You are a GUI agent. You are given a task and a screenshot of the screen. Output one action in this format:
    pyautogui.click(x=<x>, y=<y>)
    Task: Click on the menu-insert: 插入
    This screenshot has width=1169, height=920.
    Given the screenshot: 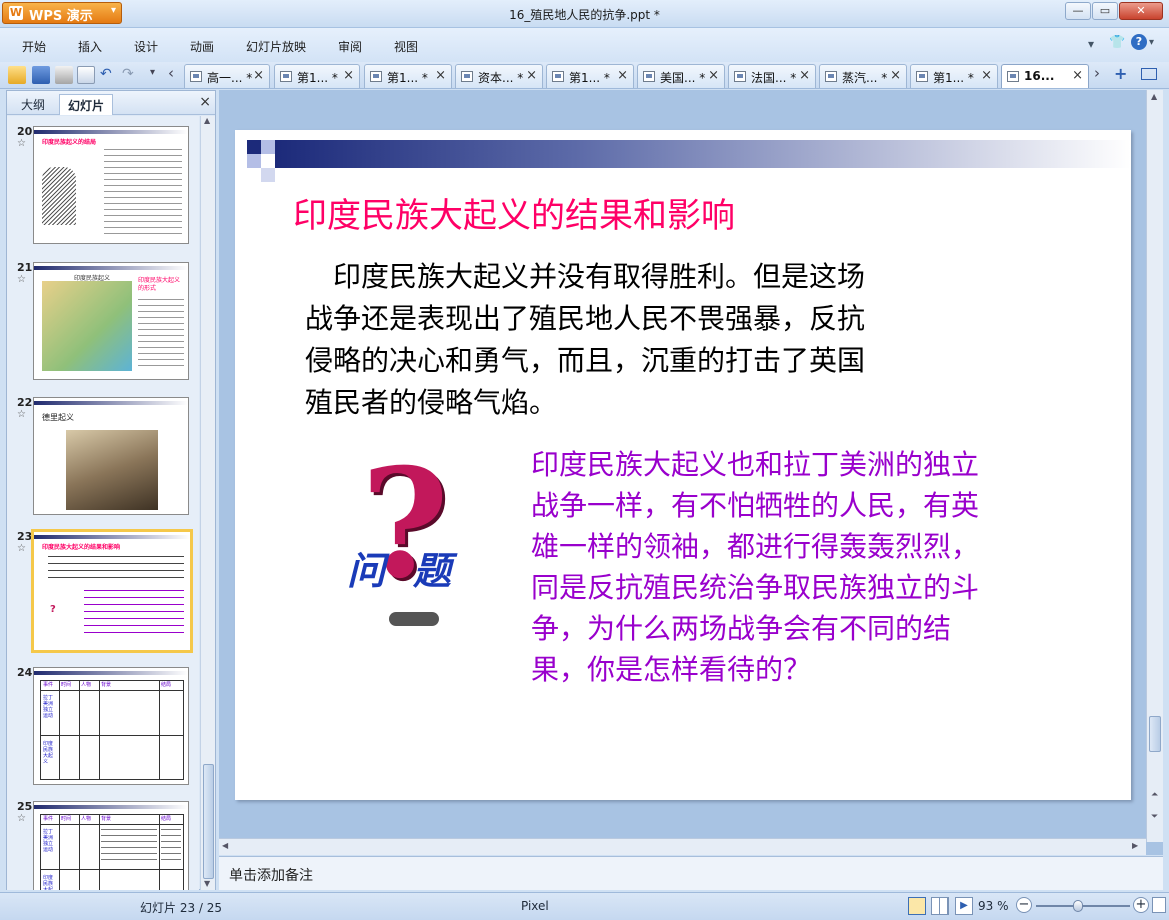 What is the action you would take?
    pyautogui.click(x=90, y=46)
    